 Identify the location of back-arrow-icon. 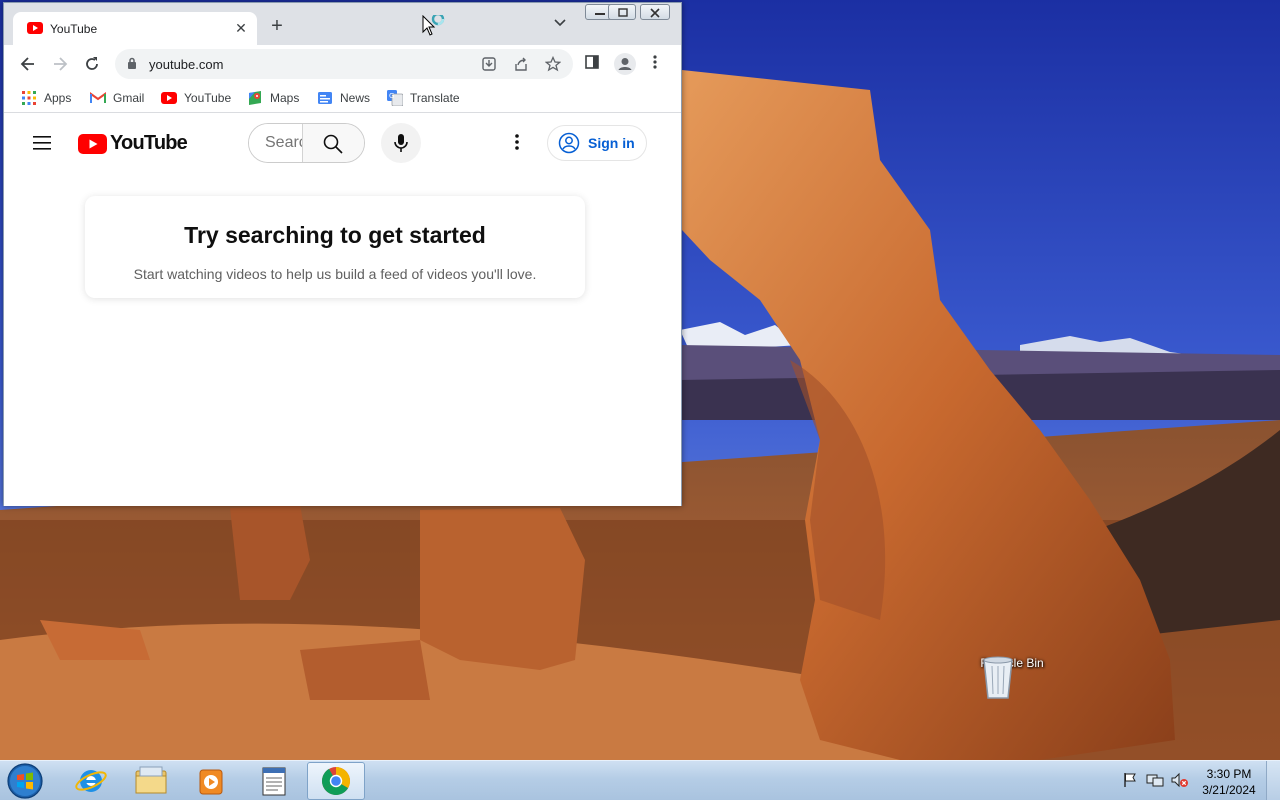
(28, 64).